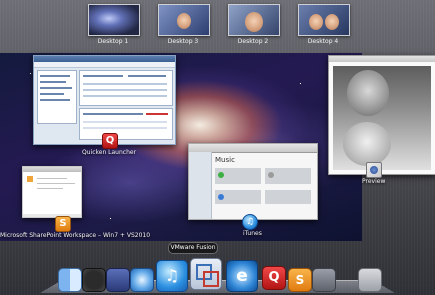 This screenshot has height=295, width=435. Describe the element at coordinates (250, 222) in the screenshot. I see `itunes-icon` at that location.